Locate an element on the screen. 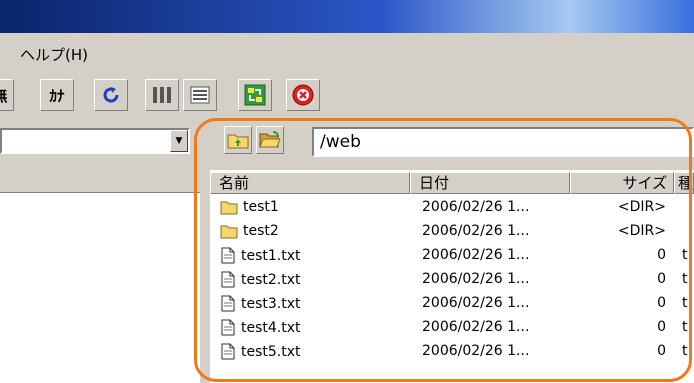 The image size is (694, 383). file-name-cell: test5.txt is located at coordinates (260, 351).